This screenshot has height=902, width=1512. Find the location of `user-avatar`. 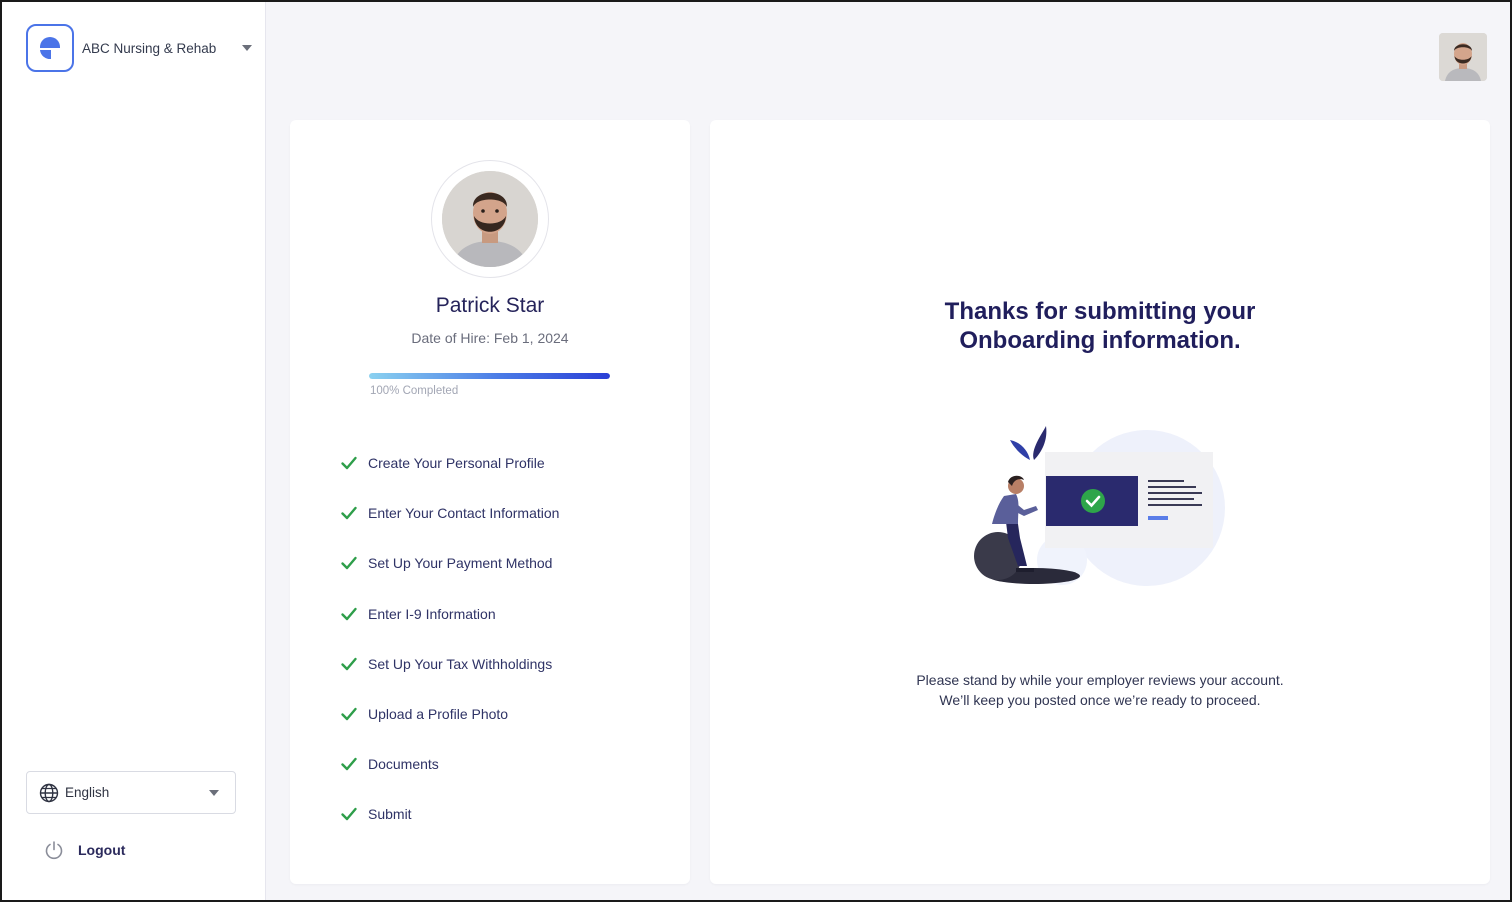

user-avatar is located at coordinates (1463, 57).